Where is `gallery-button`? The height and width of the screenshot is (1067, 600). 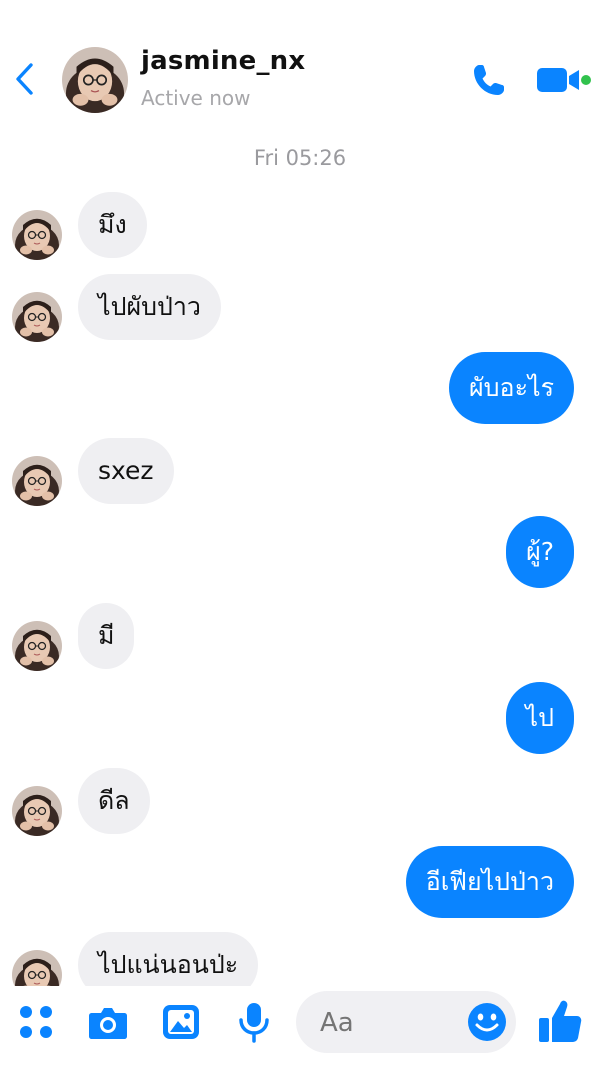 gallery-button is located at coordinates (181, 1022).